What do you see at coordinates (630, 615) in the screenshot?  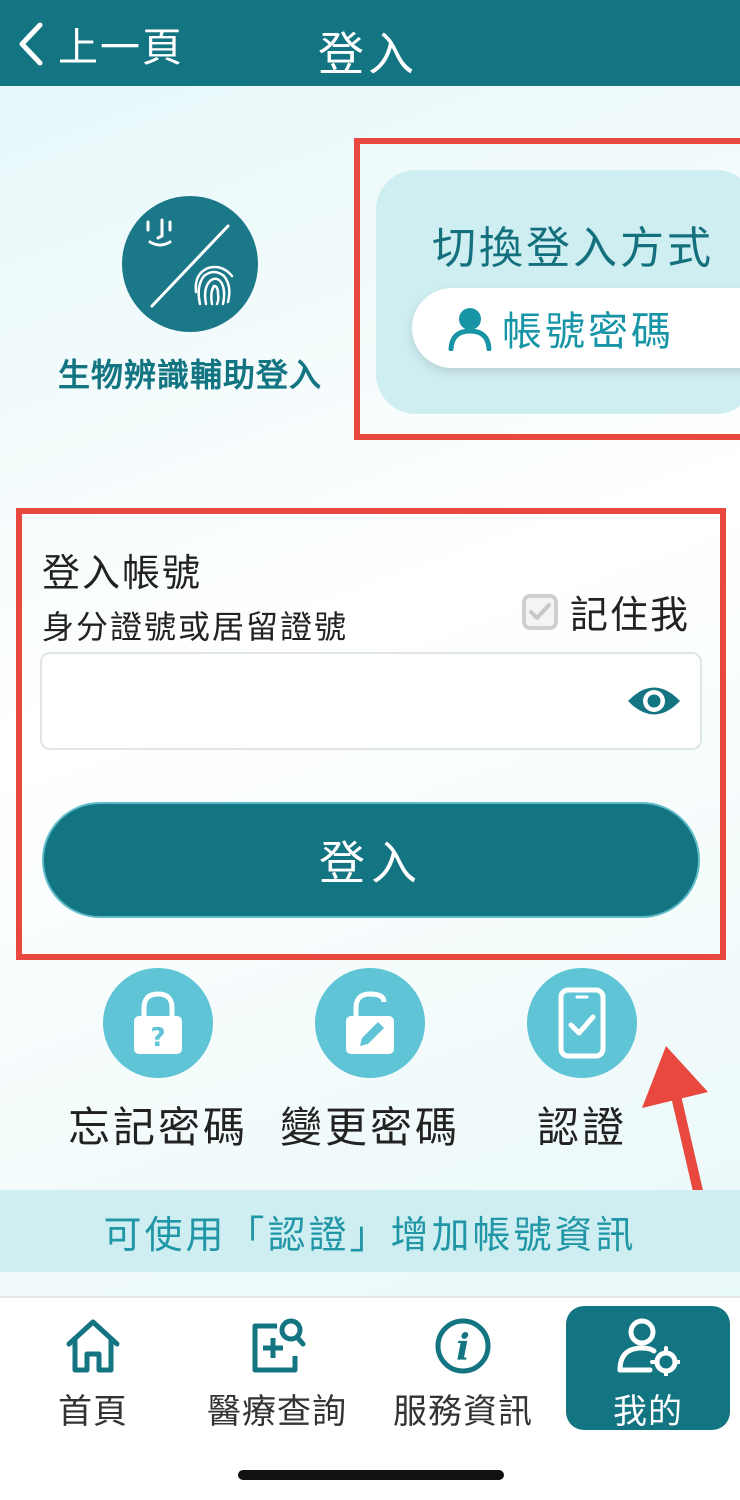 I see `remember-me-label: 記住我` at bounding box center [630, 615].